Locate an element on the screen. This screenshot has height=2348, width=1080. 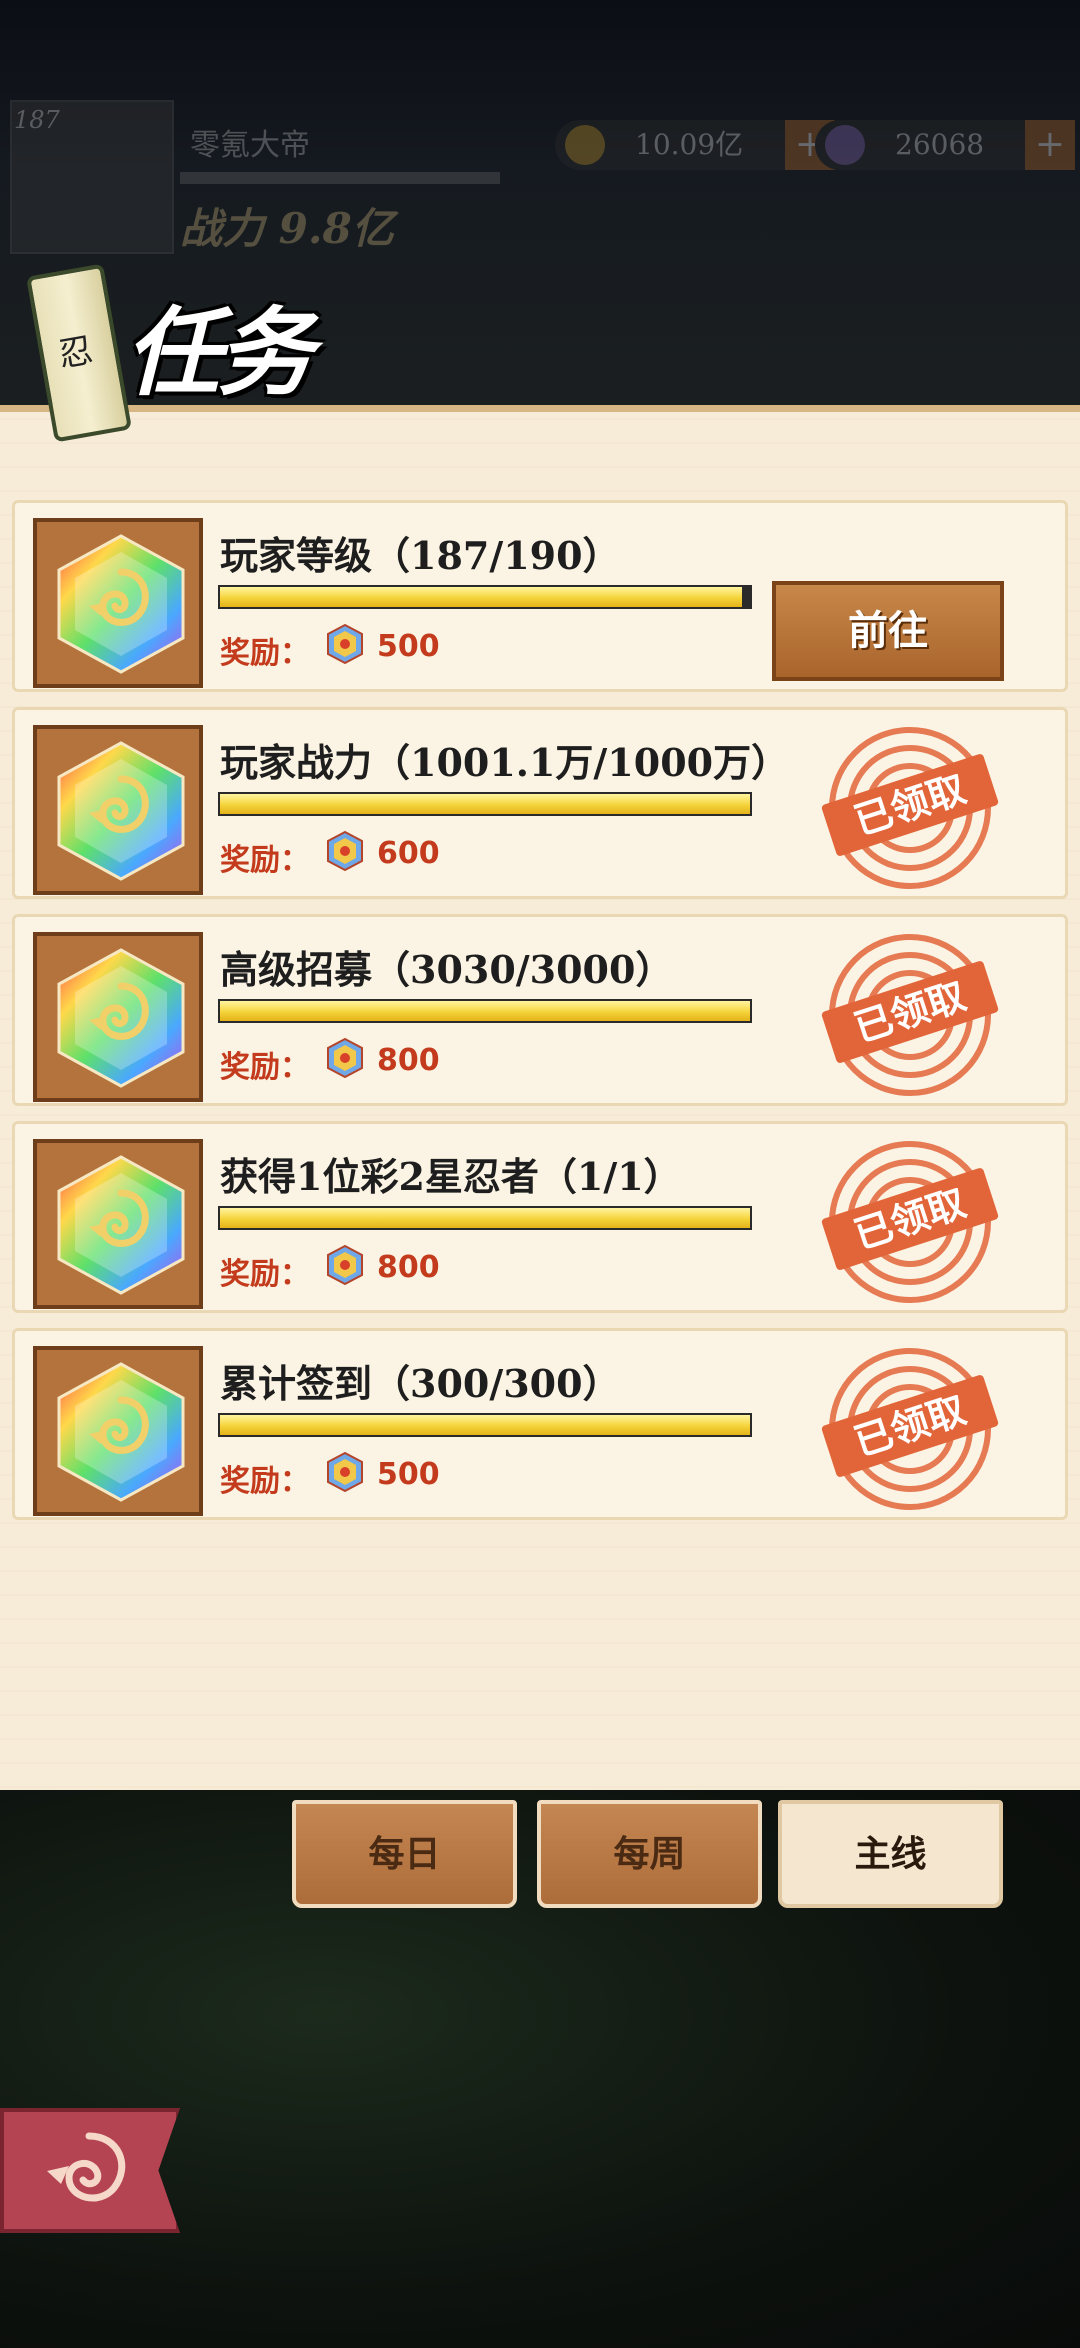
task-row: 高级招募（3030/3000） 奖励： 800 已领取 is located at coordinates (540, 1010).